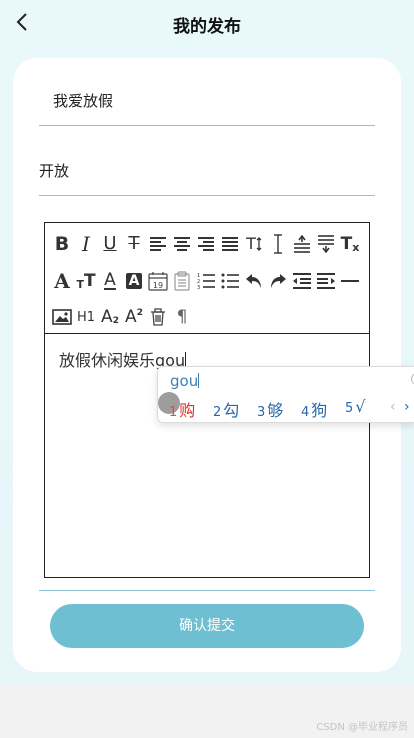  I want to click on heading-icon: H1, so click(86, 317).